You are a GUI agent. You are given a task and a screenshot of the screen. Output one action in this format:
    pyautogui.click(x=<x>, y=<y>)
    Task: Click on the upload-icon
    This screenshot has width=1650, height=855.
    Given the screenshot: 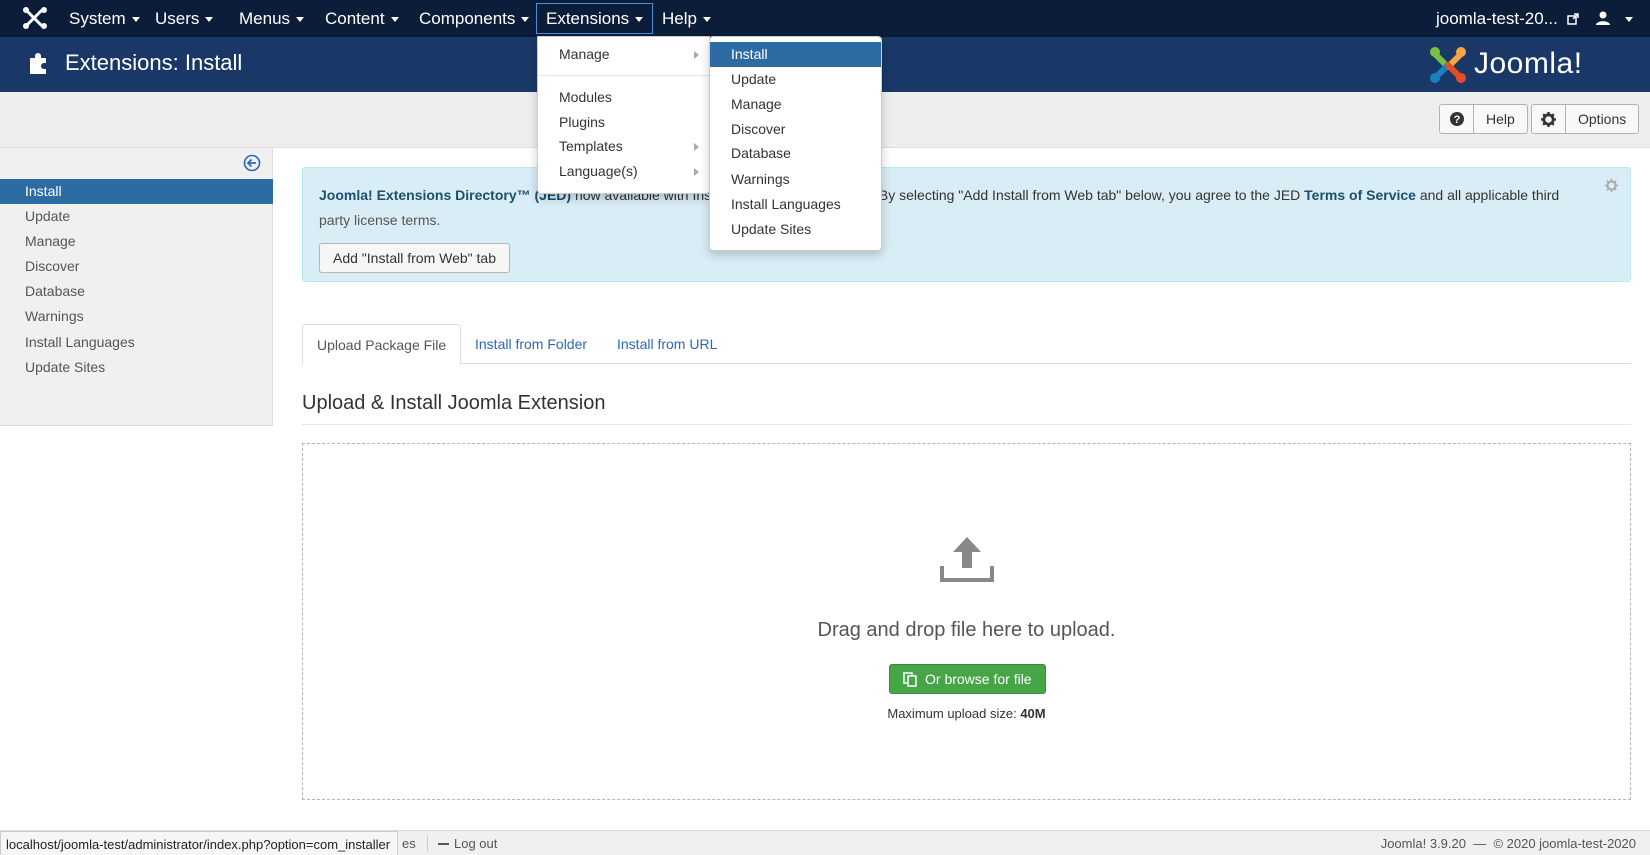 What is the action you would take?
    pyautogui.click(x=967, y=559)
    